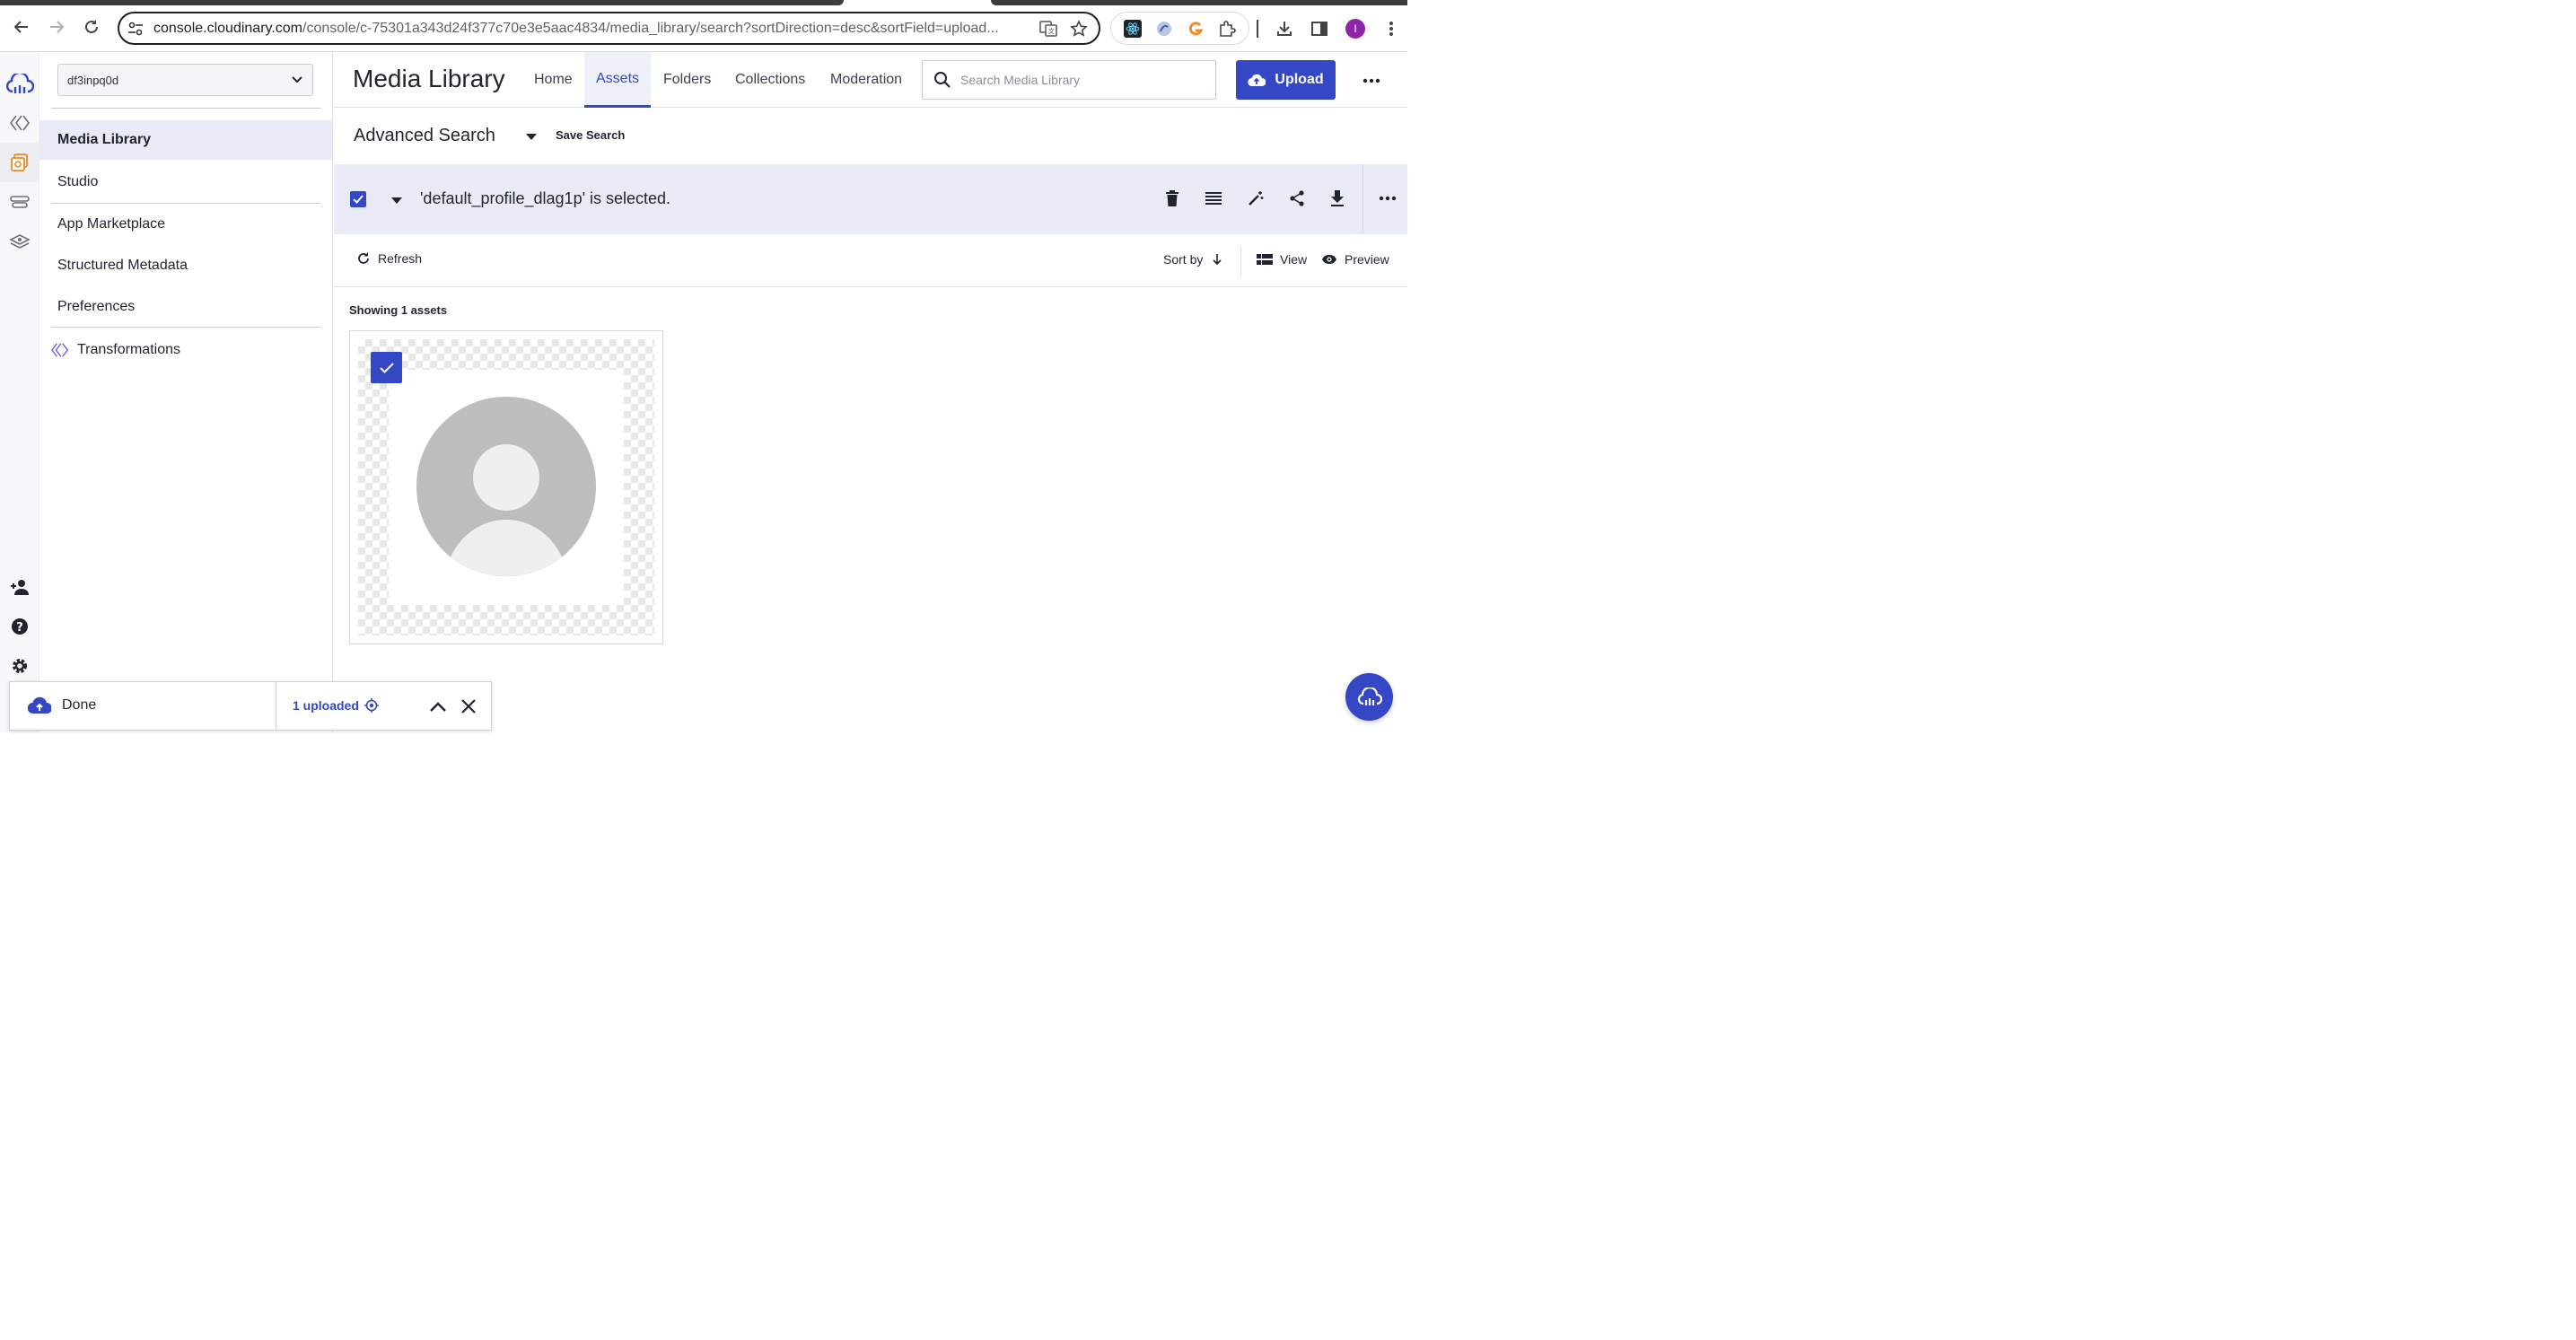 This screenshot has height=1340, width=2576. What do you see at coordinates (1294, 259) in the screenshot?
I see `view-label: View` at bounding box center [1294, 259].